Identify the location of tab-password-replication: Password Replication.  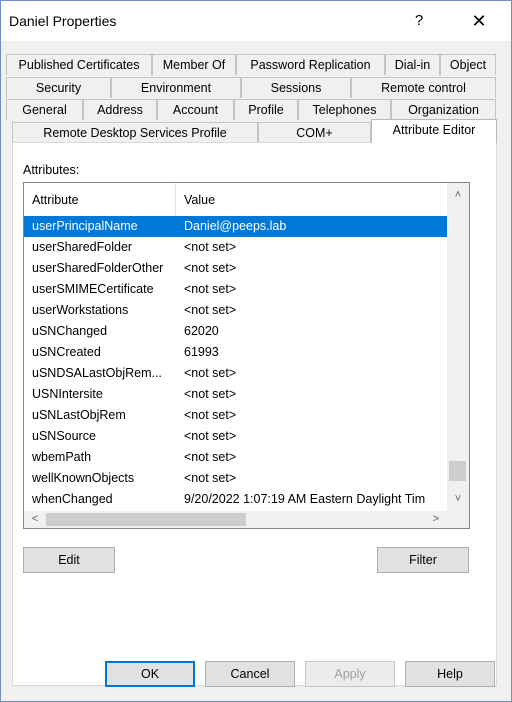
(310, 64).